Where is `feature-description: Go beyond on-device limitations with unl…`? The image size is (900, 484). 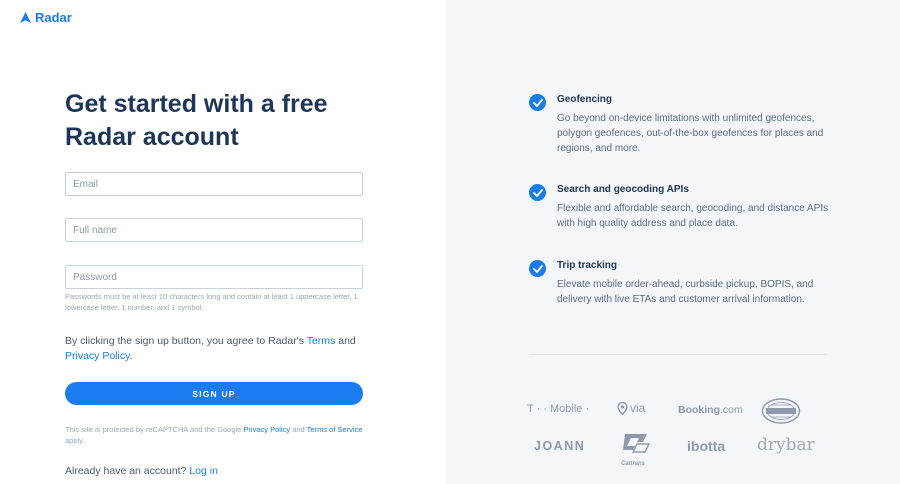
feature-description: Go beyond on-device limitations with unl… is located at coordinates (690, 133).